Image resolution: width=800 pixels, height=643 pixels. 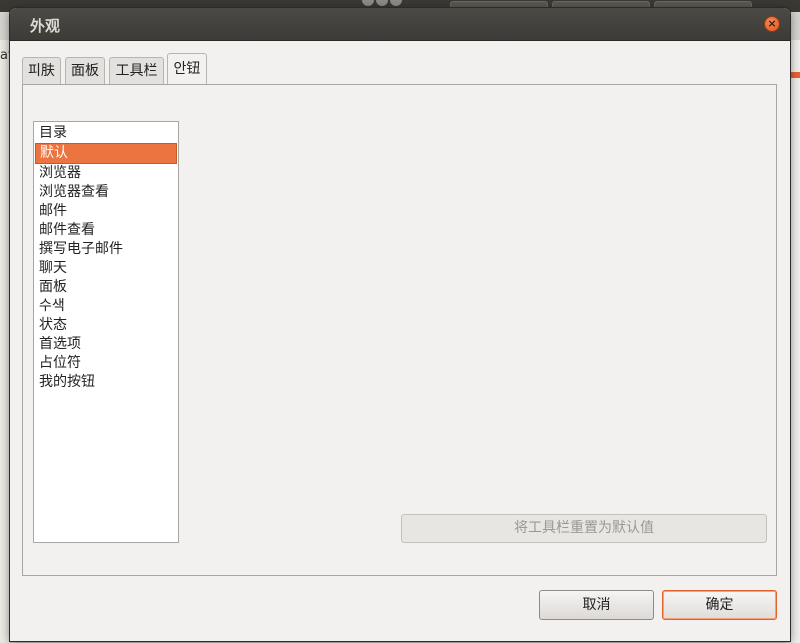 I want to click on list-item: 聊天, so click(x=106, y=268).